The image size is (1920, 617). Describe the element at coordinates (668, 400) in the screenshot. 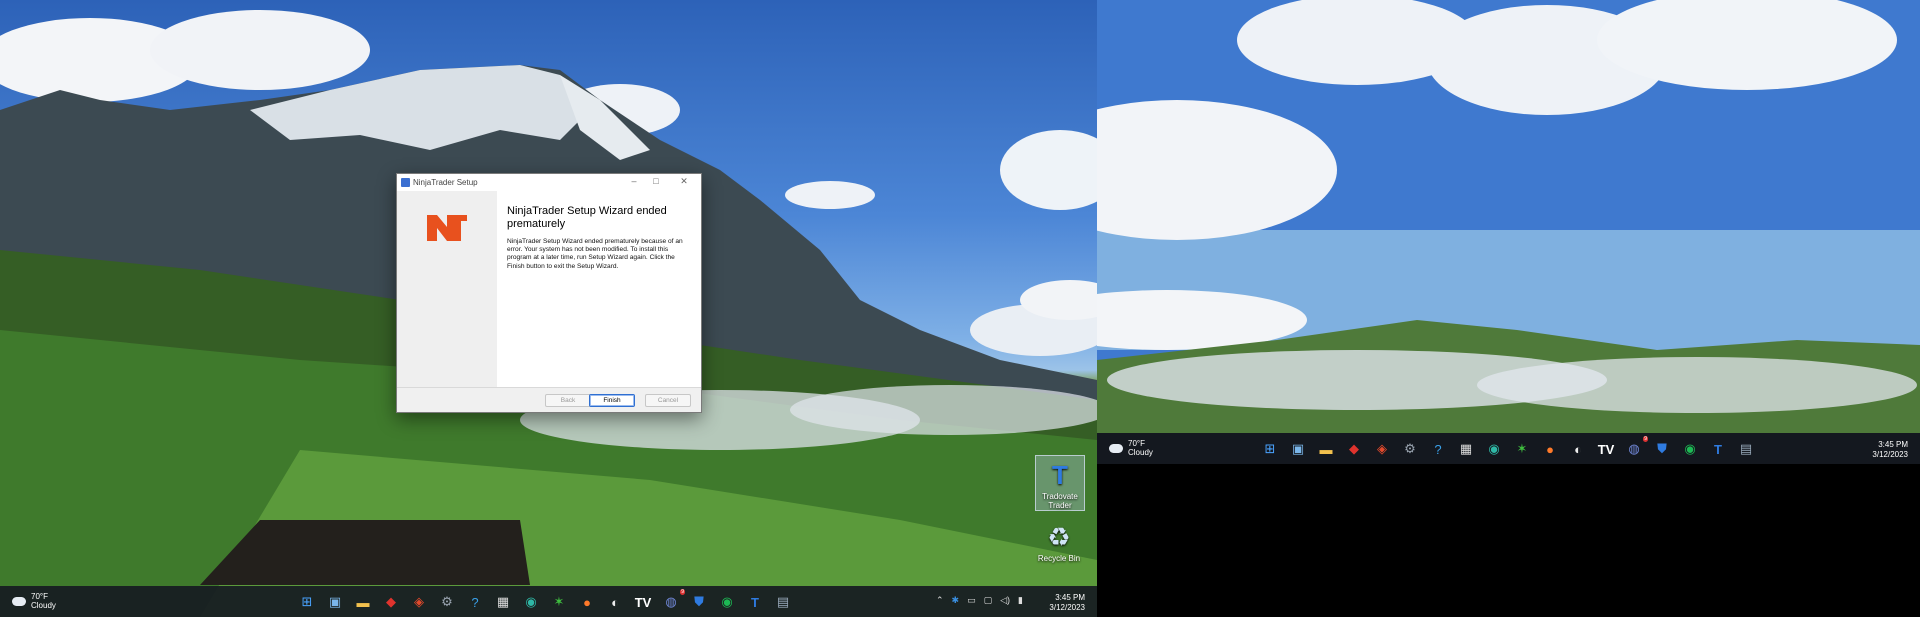

I see `cancel-button: Cancel` at that location.